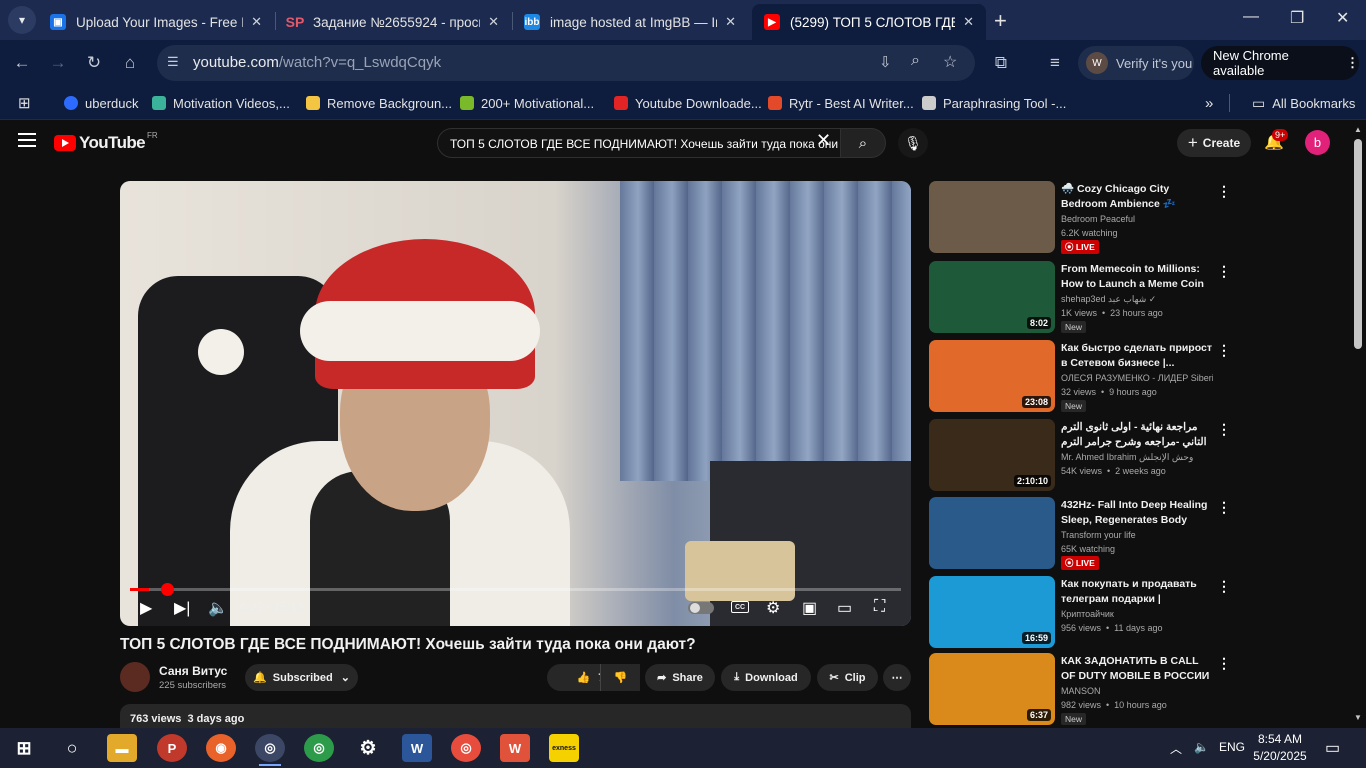  Describe the element at coordinates (221, 748) in the screenshot. I see `firefox-icon: ◉` at that location.